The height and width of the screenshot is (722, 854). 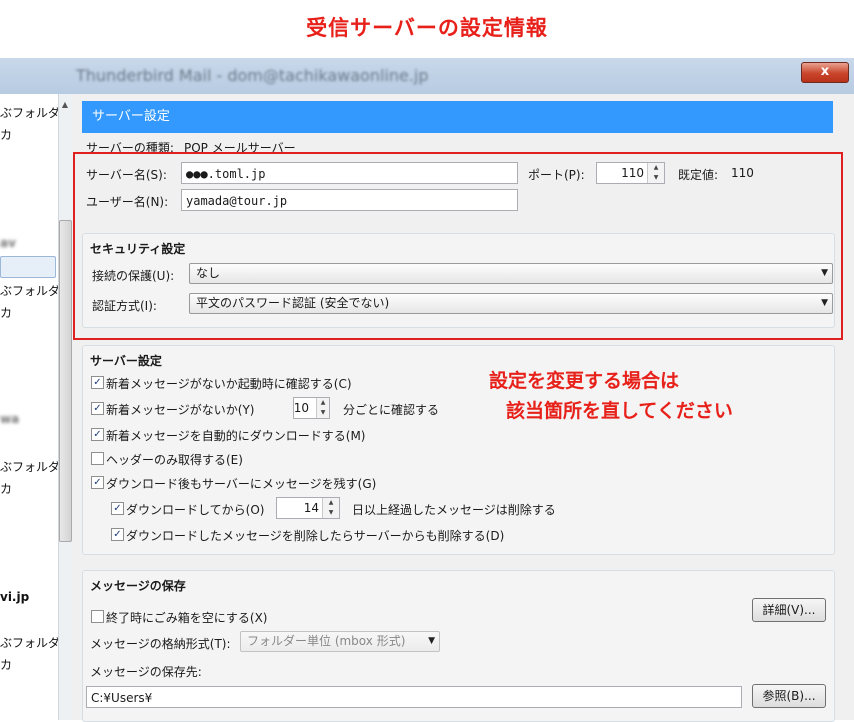 I want to click on check-every-label: 新着メッセージがないか(Y), so click(x=180, y=409).